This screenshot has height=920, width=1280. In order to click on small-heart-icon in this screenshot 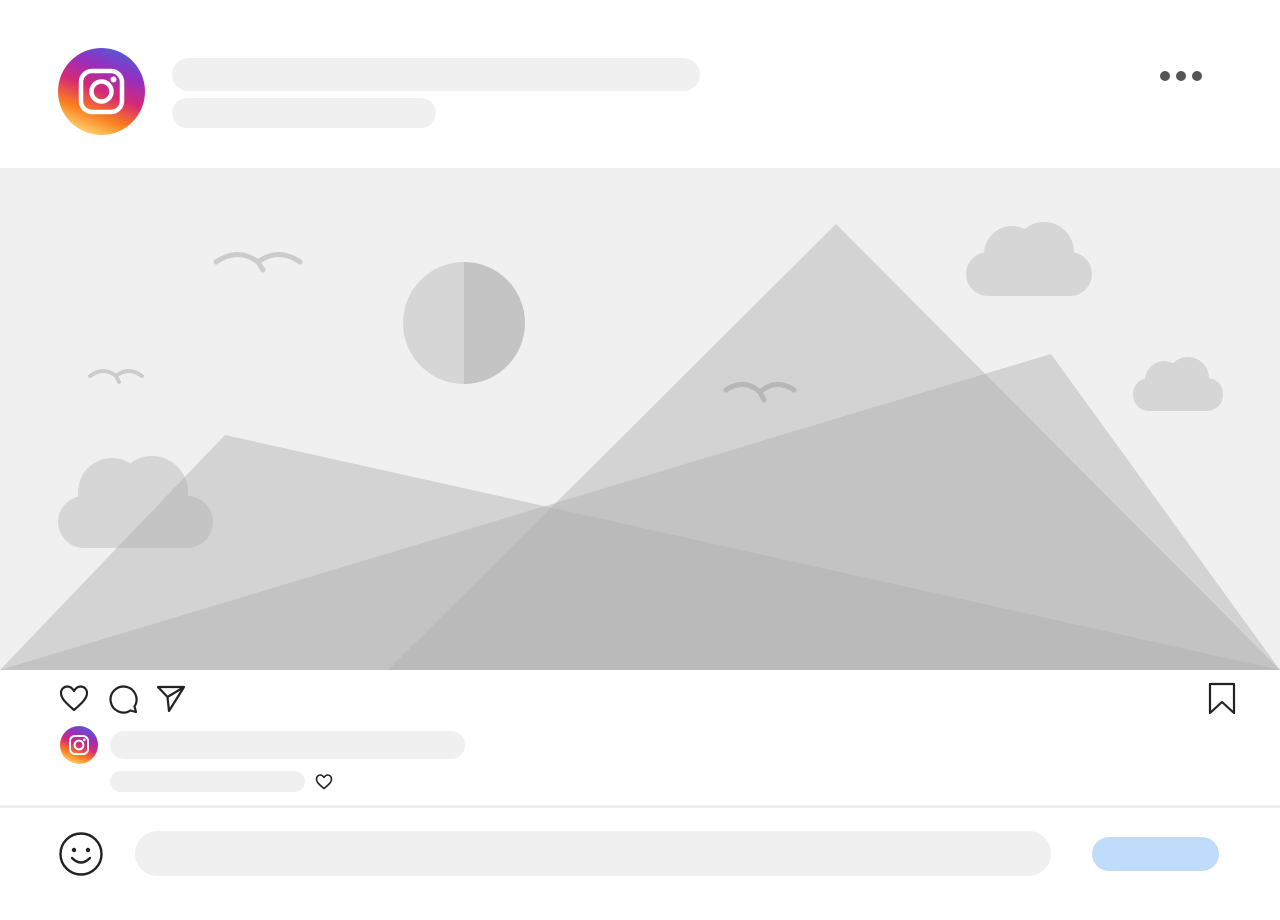, I will do `click(324, 782)`.